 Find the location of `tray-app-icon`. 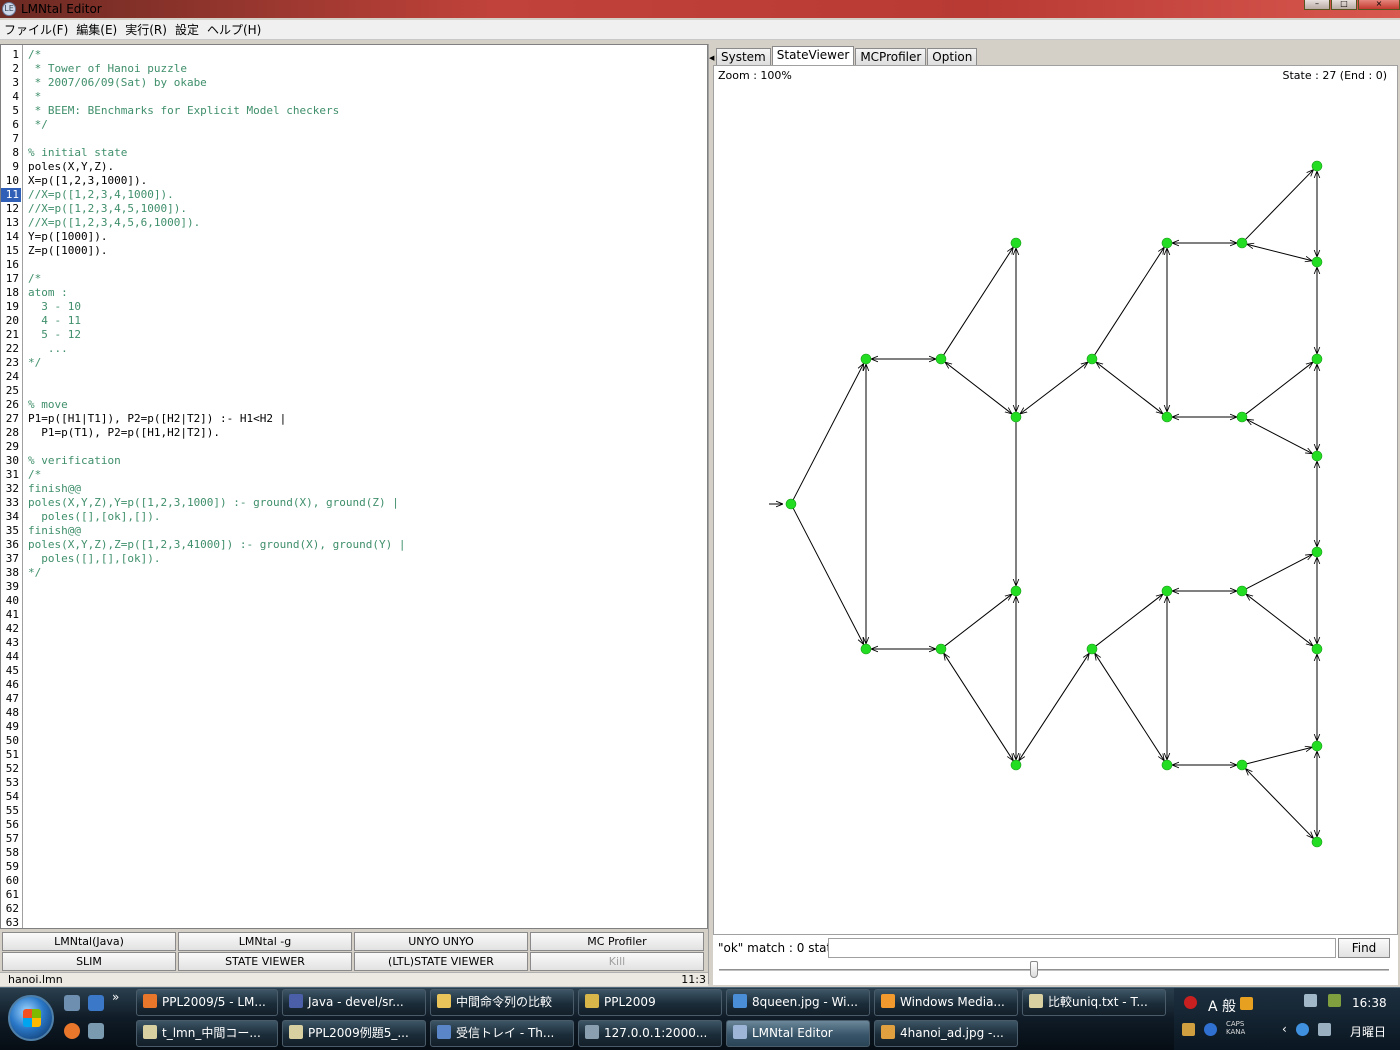

tray-app-icon is located at coordinates (1188, 1029).